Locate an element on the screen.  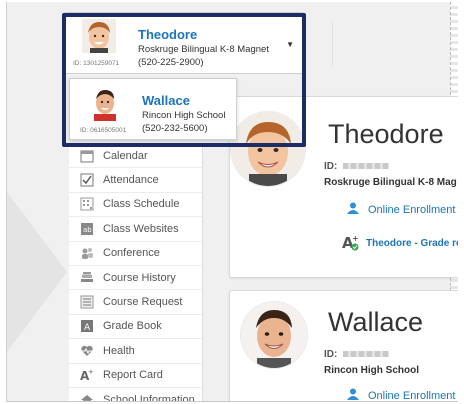
grade-report-link: A + Theodore - Grade re is located at coordinates (400, 243).